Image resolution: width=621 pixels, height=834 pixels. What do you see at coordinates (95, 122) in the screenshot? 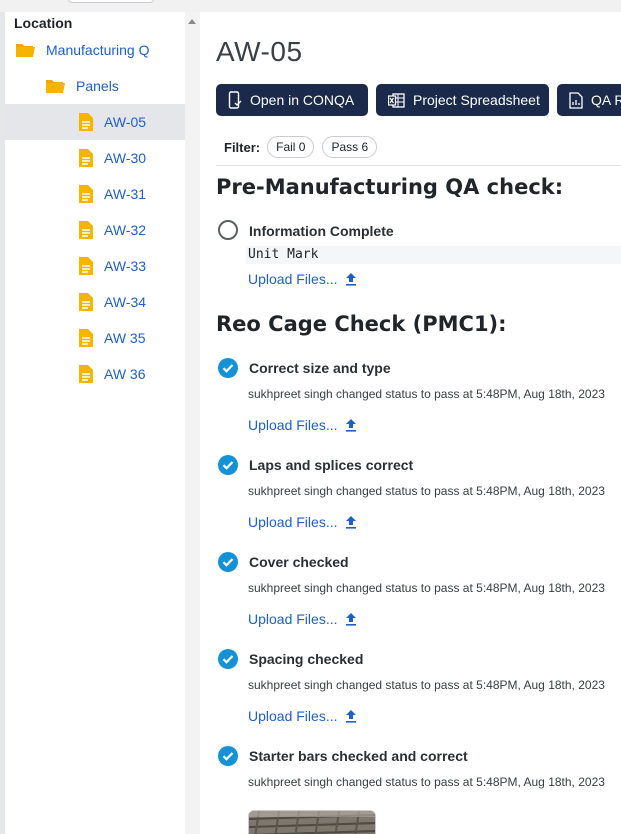
I see `tree-item-aw-05: AW-05` at bounding box center [95, 122].